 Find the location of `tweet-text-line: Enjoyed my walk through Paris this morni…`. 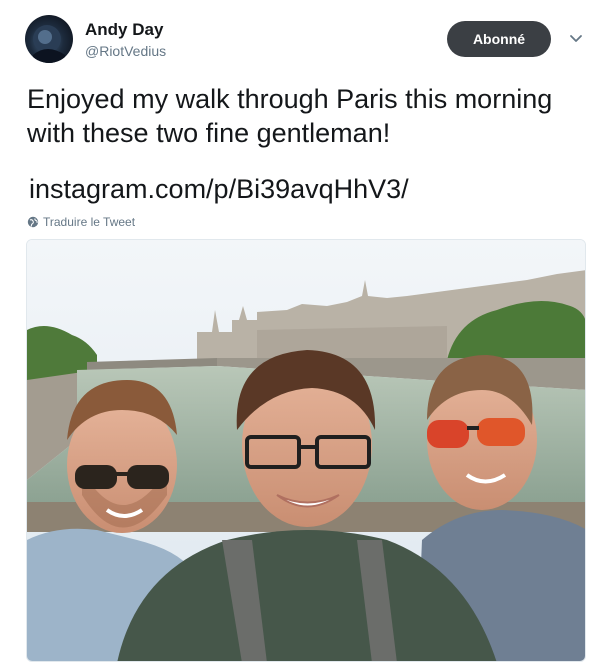

tweet-text-line: Enjoyed my walk through Paris this morni… is located at coordinates (290, 99).